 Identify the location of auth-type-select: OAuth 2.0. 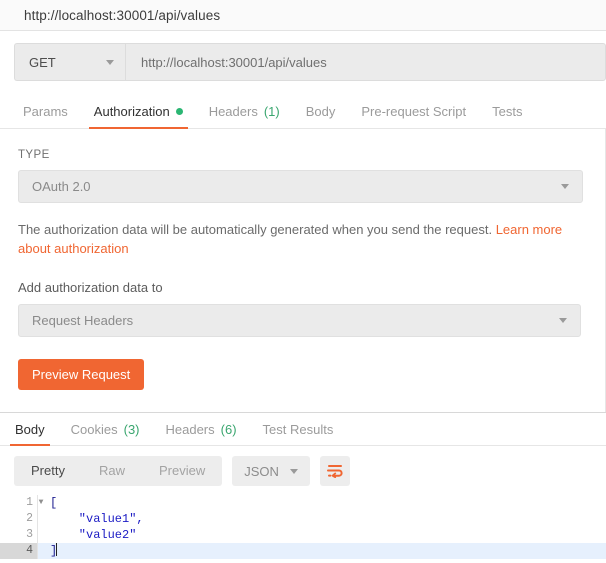
(300, 186).